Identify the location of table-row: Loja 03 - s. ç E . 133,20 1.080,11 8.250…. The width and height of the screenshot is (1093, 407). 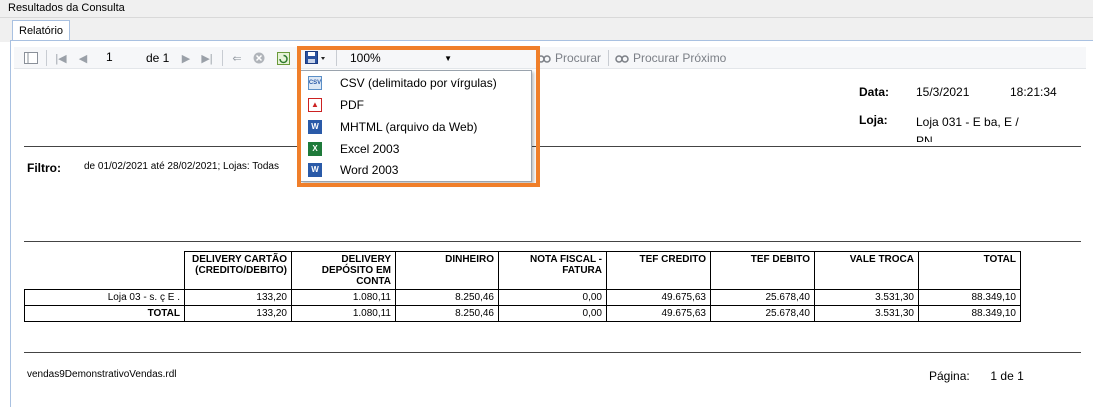
(522, 297).